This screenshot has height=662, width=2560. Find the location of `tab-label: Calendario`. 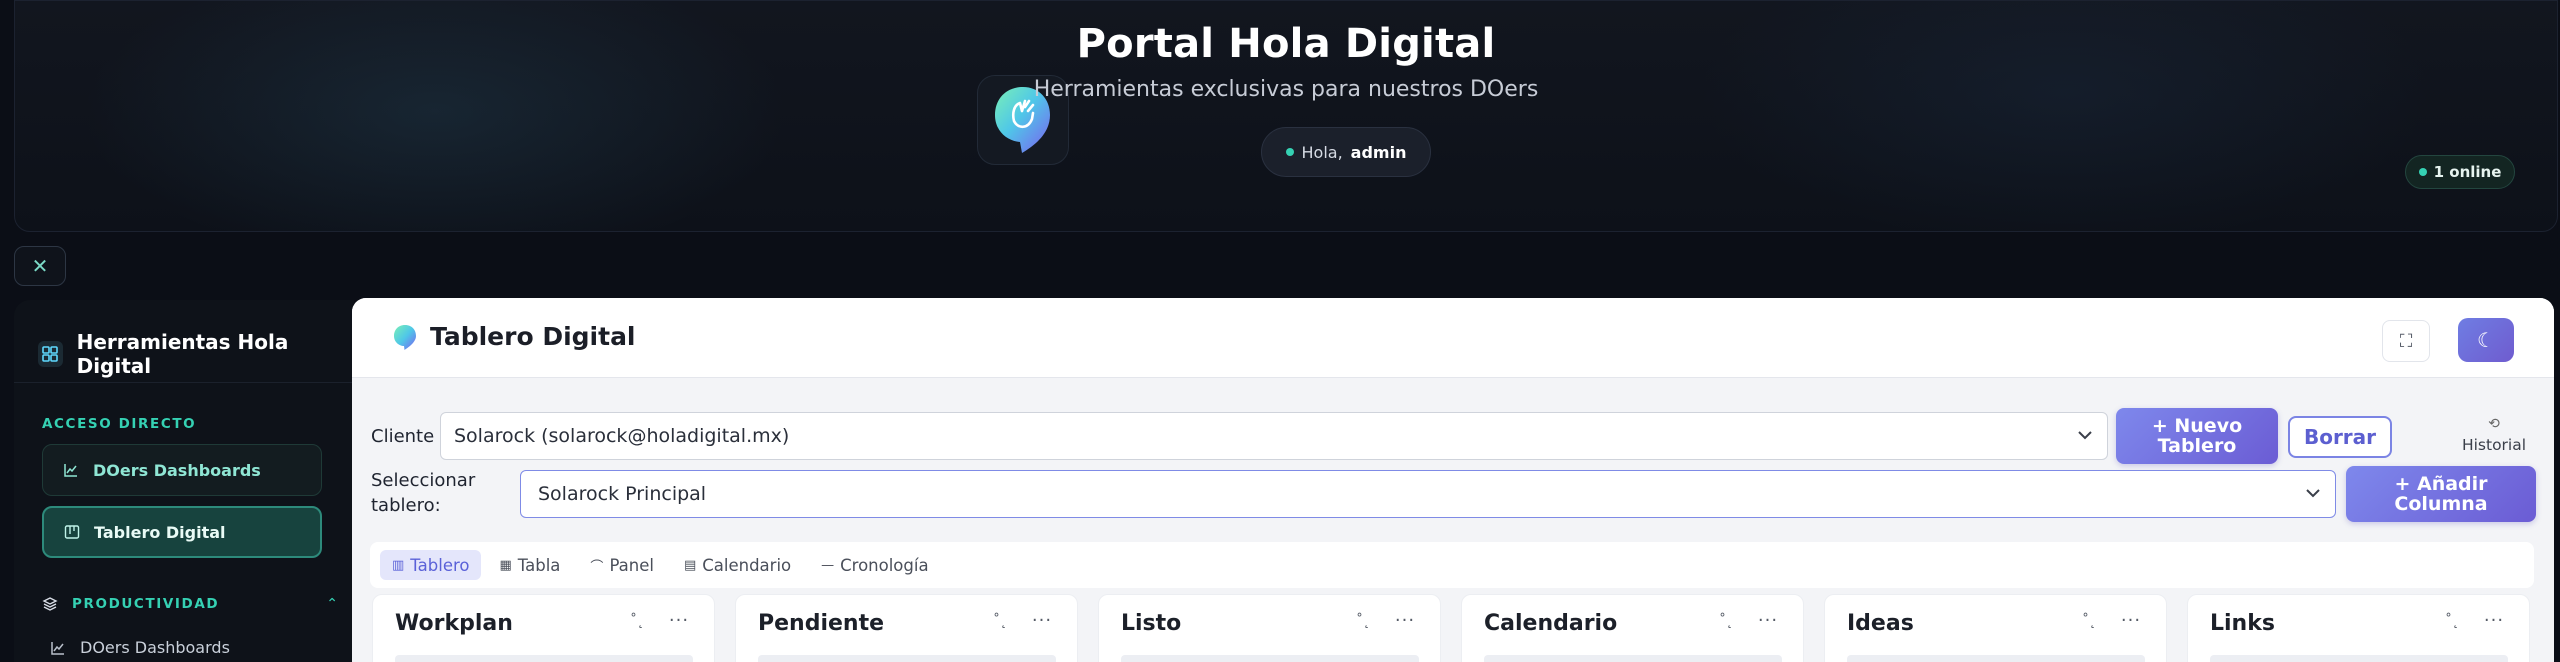

tab-label: Calendario is located at coordinates (747, 565).